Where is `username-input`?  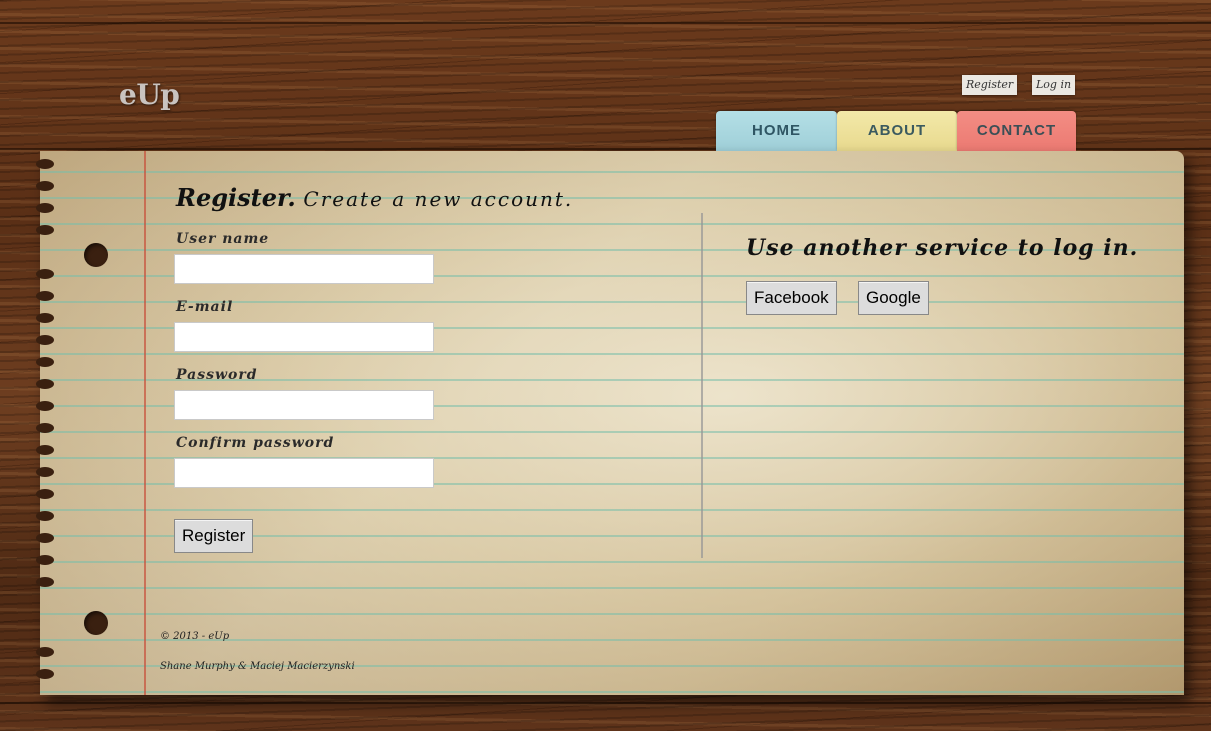
username-input is located at coordinates (304, 269).